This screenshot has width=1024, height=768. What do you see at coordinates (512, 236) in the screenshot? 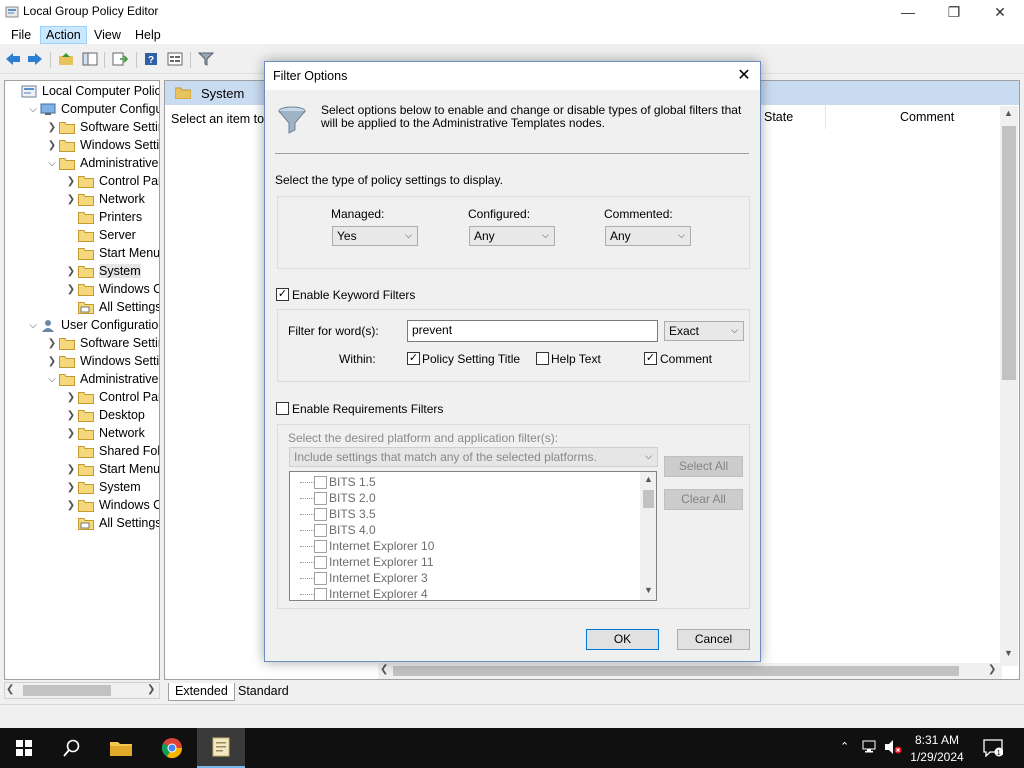
I see `configured-select: Any ⌵` at bounding box center [512, 236].